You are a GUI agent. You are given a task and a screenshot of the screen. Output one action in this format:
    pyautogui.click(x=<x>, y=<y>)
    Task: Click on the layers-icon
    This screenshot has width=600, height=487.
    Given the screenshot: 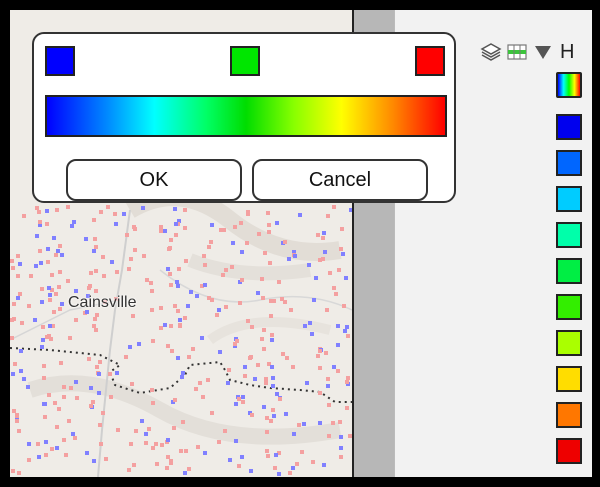 What is the action you would take?
    pyautogui.click(x=491, y=52)
    